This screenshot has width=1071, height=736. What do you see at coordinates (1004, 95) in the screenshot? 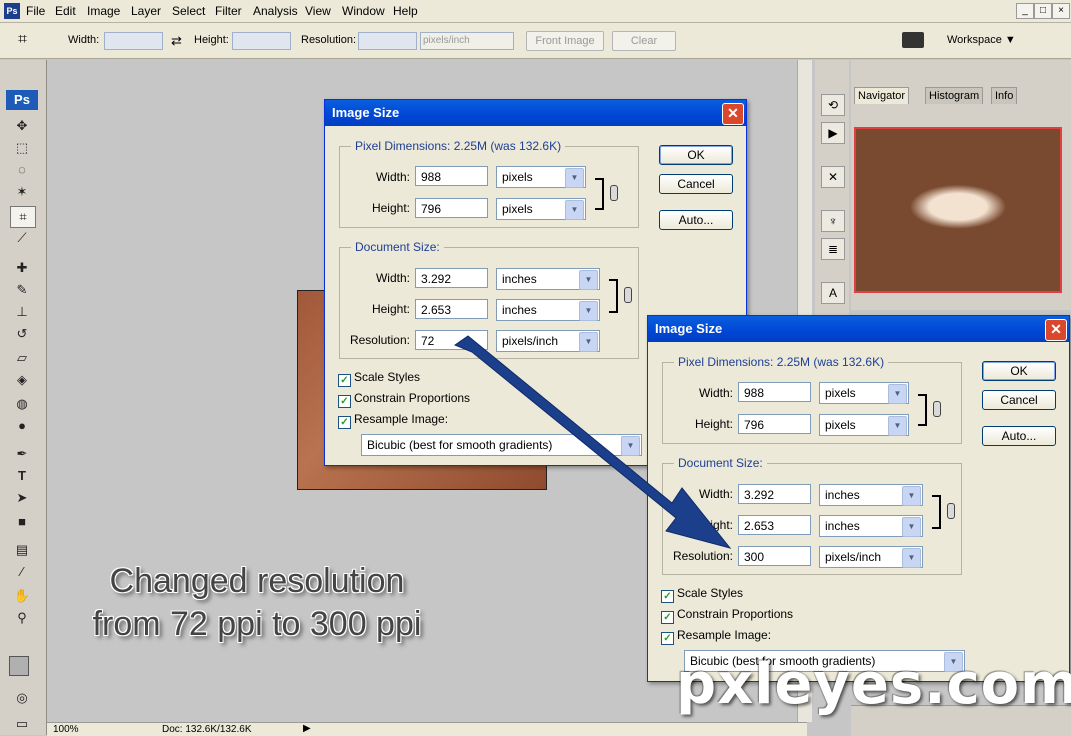
I see `tab-info: Info` at bounding box center [1004, 95].